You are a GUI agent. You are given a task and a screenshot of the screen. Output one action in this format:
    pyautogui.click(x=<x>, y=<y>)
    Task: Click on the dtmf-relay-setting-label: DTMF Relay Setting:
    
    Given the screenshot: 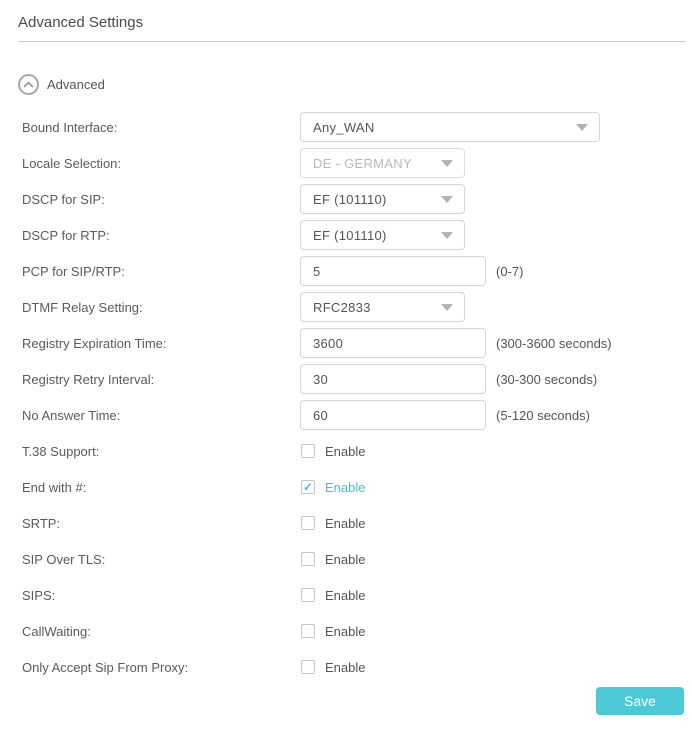 What is the action you would take?
    pyautogui.click(x=82, y=307)
    